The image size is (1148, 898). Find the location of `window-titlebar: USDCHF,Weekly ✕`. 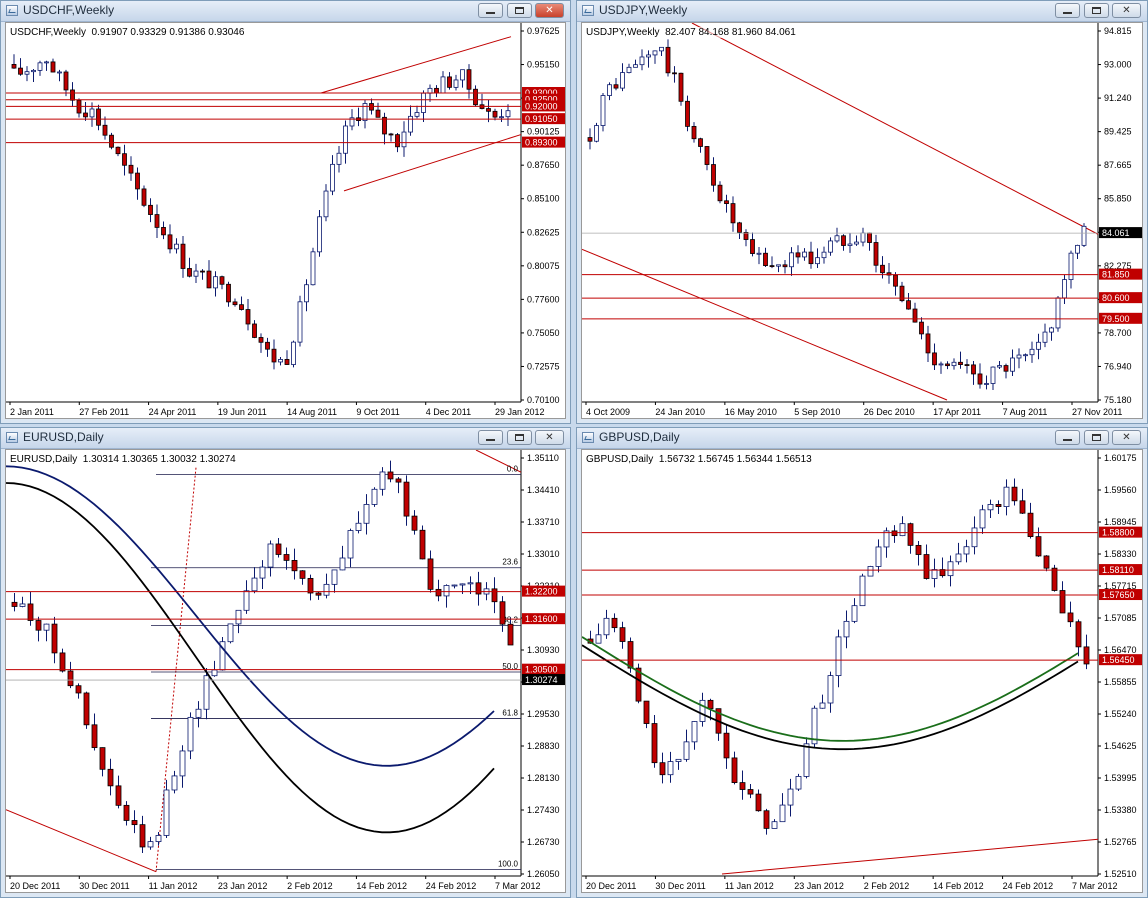

window-titlebar: USDCHF,Weekly ✕ is located at coordinates (285, 11).